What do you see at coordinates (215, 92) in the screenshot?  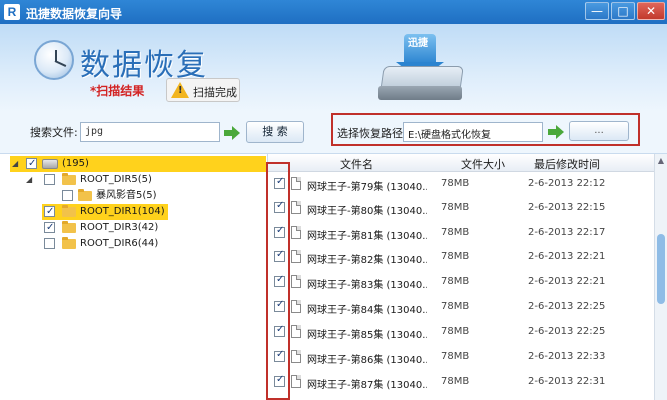 I see `scan-done-text: 扫描完成` at bounding box center [215, 92].